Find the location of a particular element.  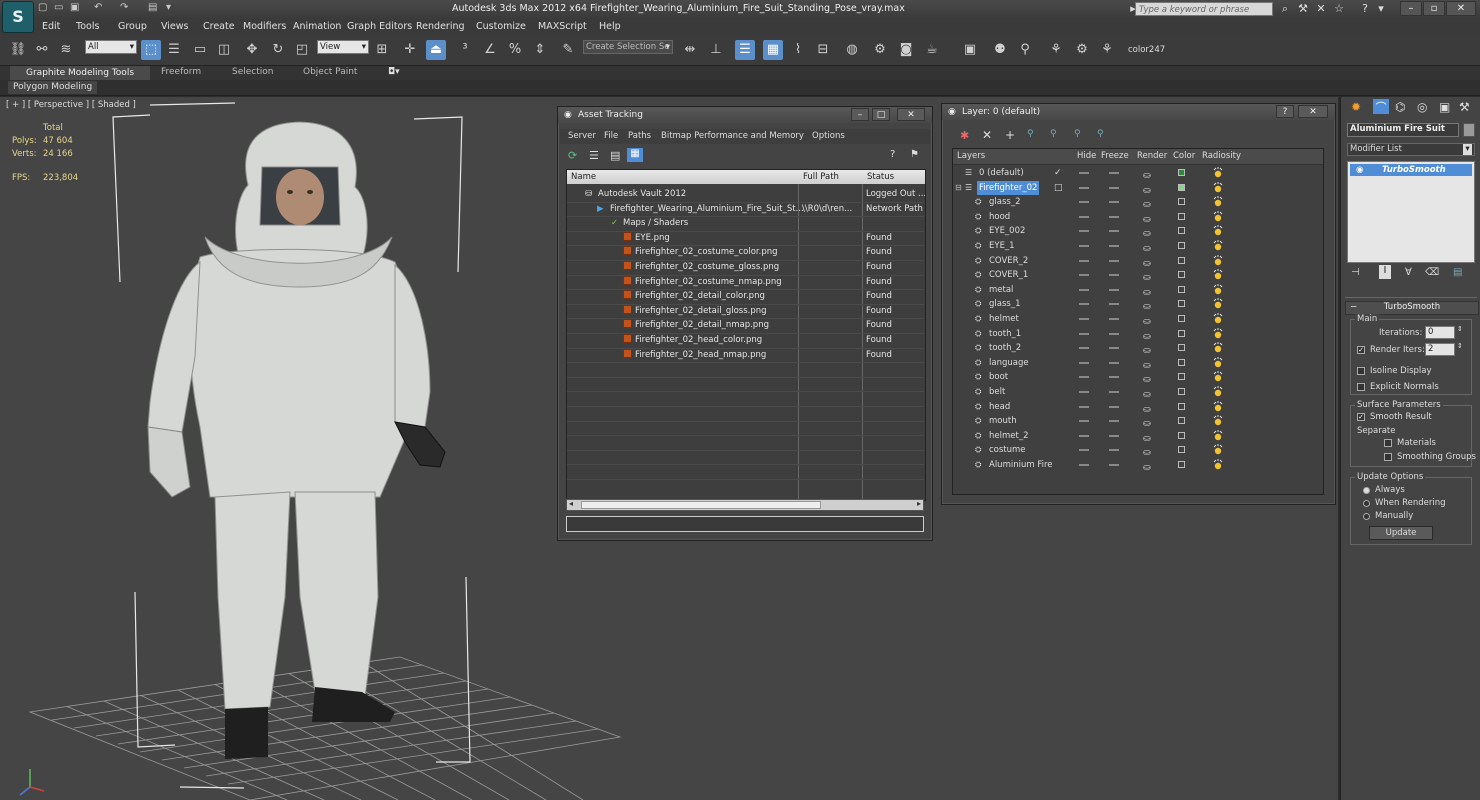

layer-row: ⛭ Aluminium Fire Su ⛀ is located at coordinates (1137, 465).